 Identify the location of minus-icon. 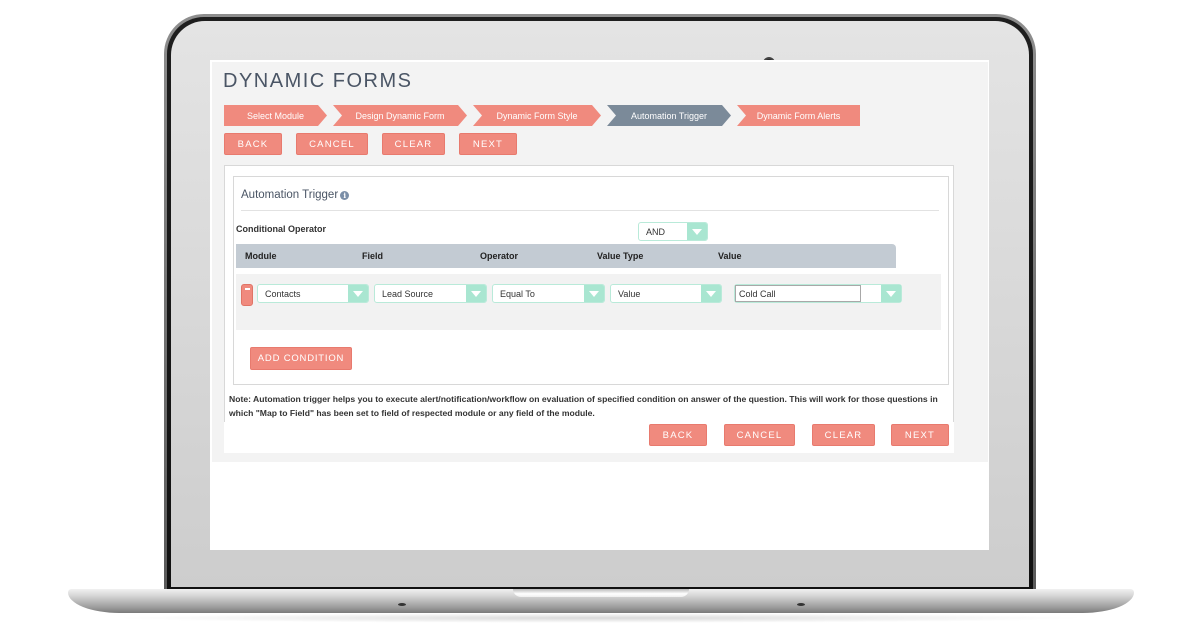
(247, 289).